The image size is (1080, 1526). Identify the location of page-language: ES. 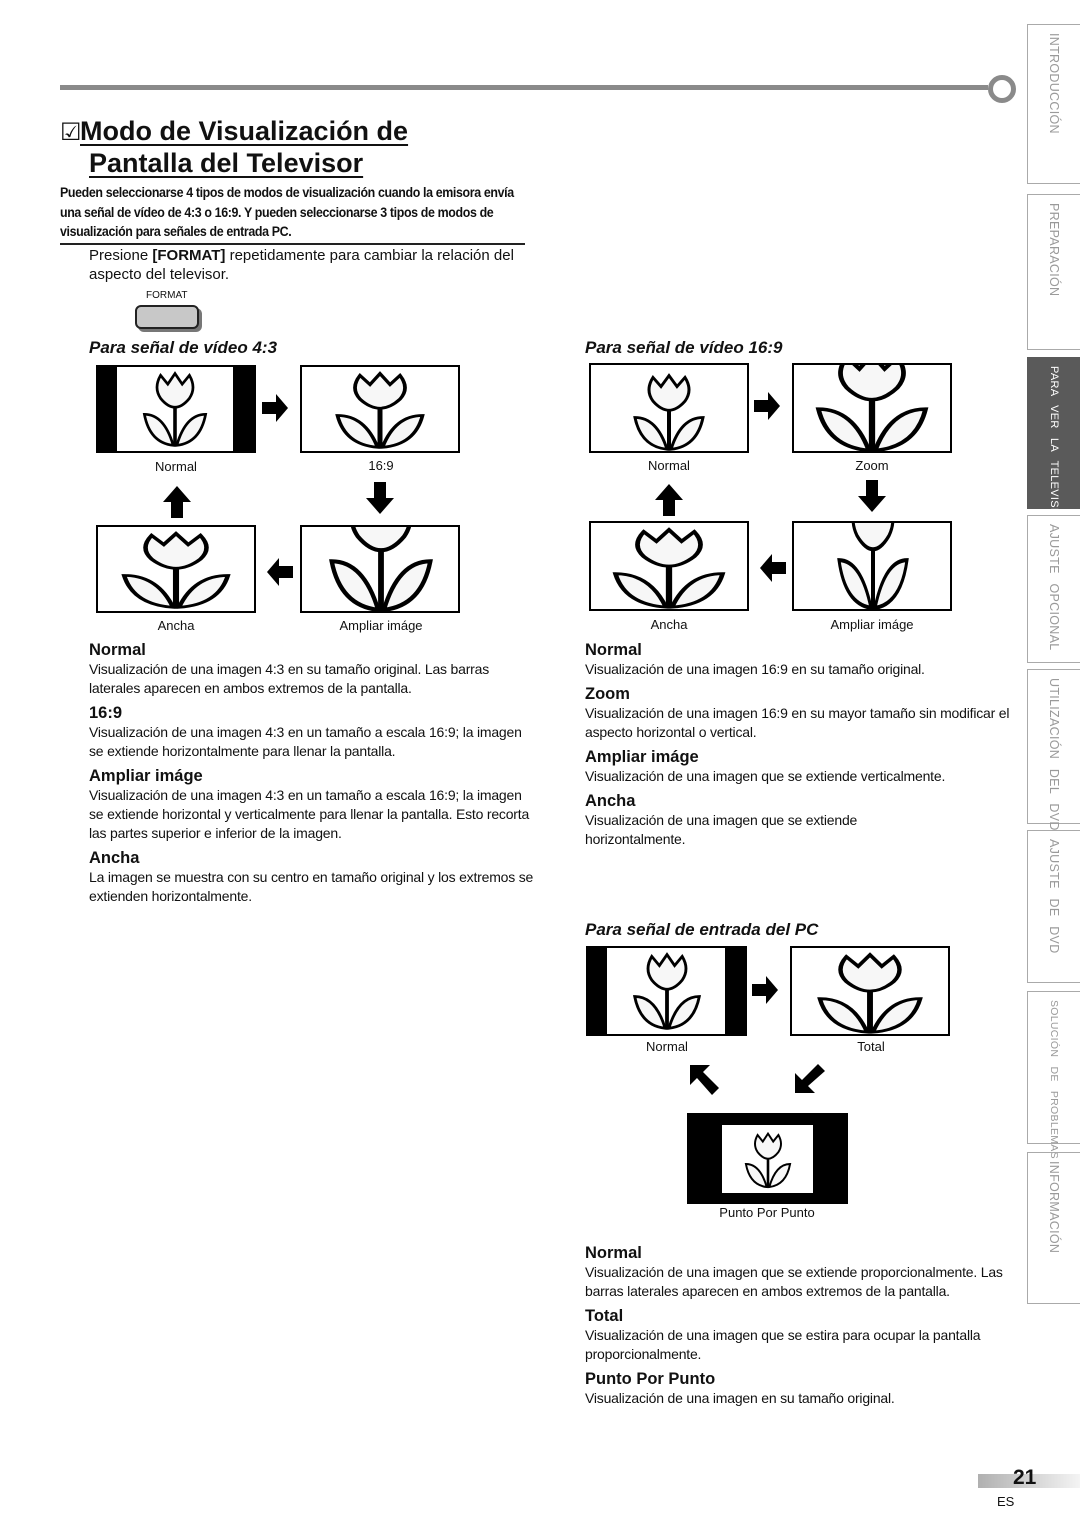
(1006, 1501).